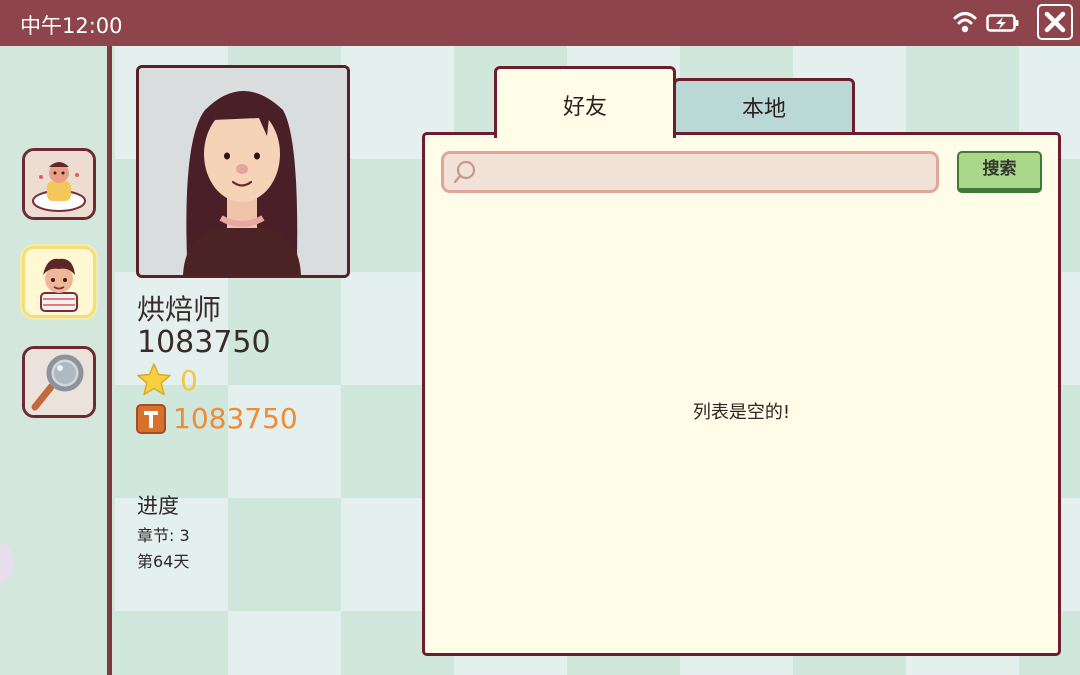  Describe the element at coordinates (585, 102) in the screenshot. I see `tab-friends: 好友` at that location.